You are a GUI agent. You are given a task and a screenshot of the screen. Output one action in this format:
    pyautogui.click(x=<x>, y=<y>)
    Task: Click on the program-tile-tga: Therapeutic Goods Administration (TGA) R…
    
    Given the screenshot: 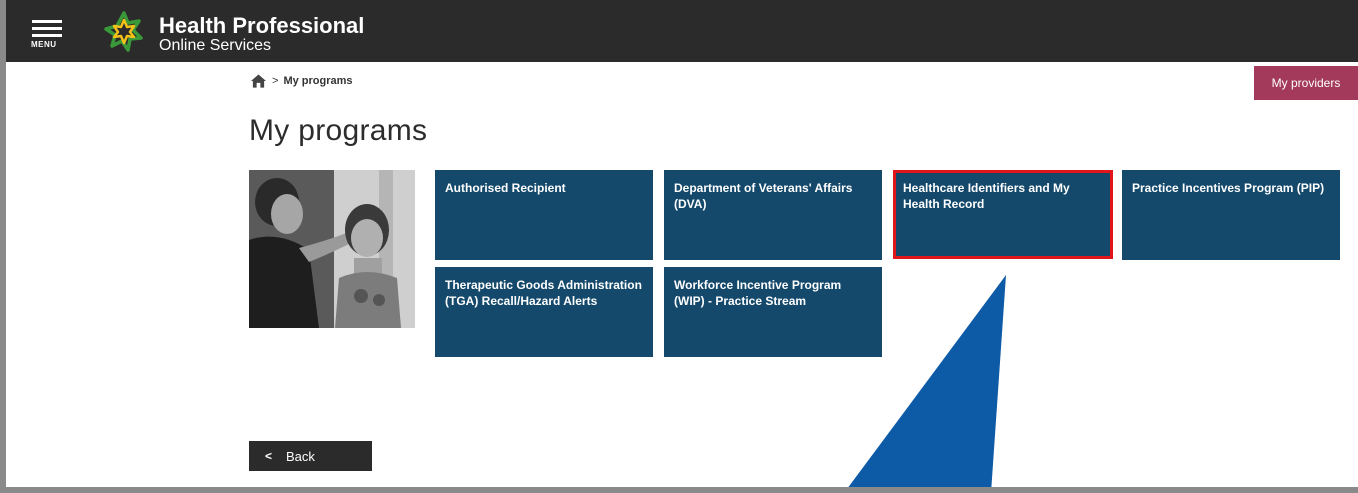 What is the action you would take?
    pyautogui.click(x=544, y=312)
    